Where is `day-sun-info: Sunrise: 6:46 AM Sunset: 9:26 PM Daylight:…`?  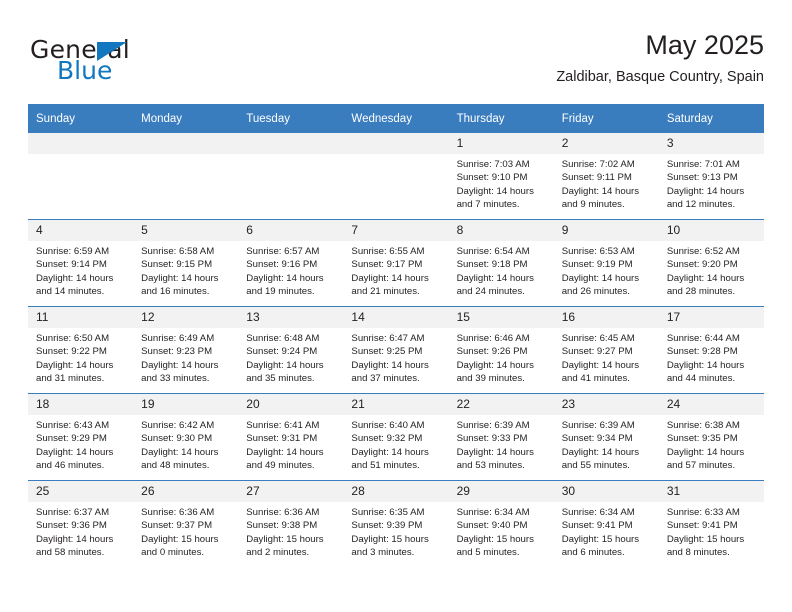
day-sun-info: Sunrise: 6:46 AM Sunset: 9:26 PM Daylight:… is located at coordinates (501, 356).